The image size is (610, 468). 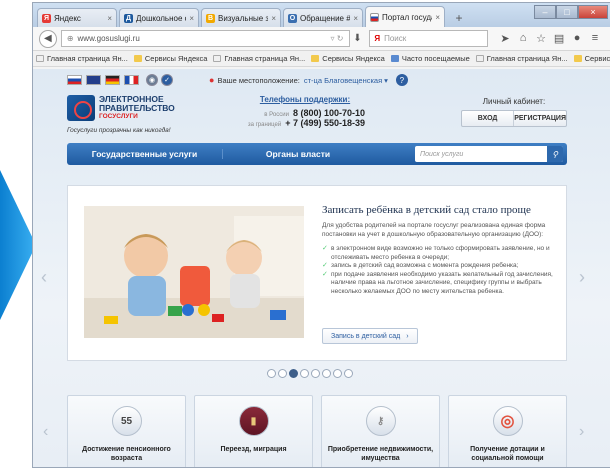 I want to click on service-search-input: Поиск услуги ⚲, so click(x=489, y=154).